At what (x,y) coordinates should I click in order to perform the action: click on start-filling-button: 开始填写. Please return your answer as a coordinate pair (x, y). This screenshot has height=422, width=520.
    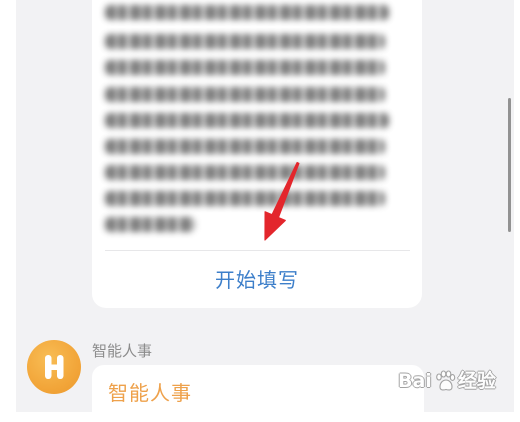
    Looking at the image, I should click on (257, 280).